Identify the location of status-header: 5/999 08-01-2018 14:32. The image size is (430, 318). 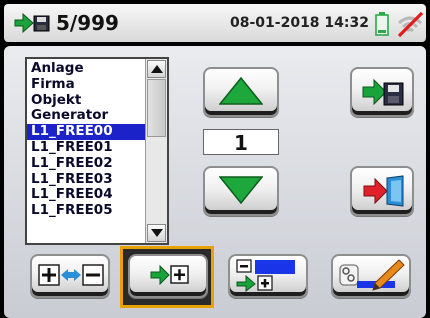
(215, 23).